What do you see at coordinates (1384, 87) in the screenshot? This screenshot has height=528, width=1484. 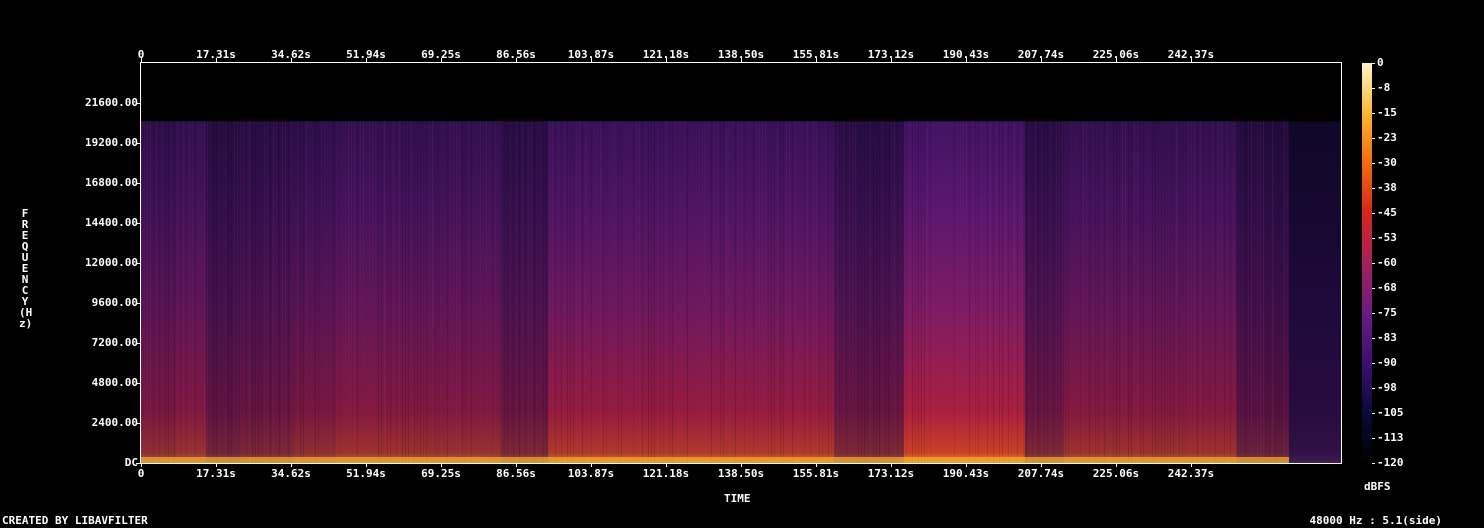 I see `colorbar-tick-label: -8` at bounding box center [1384, 87].